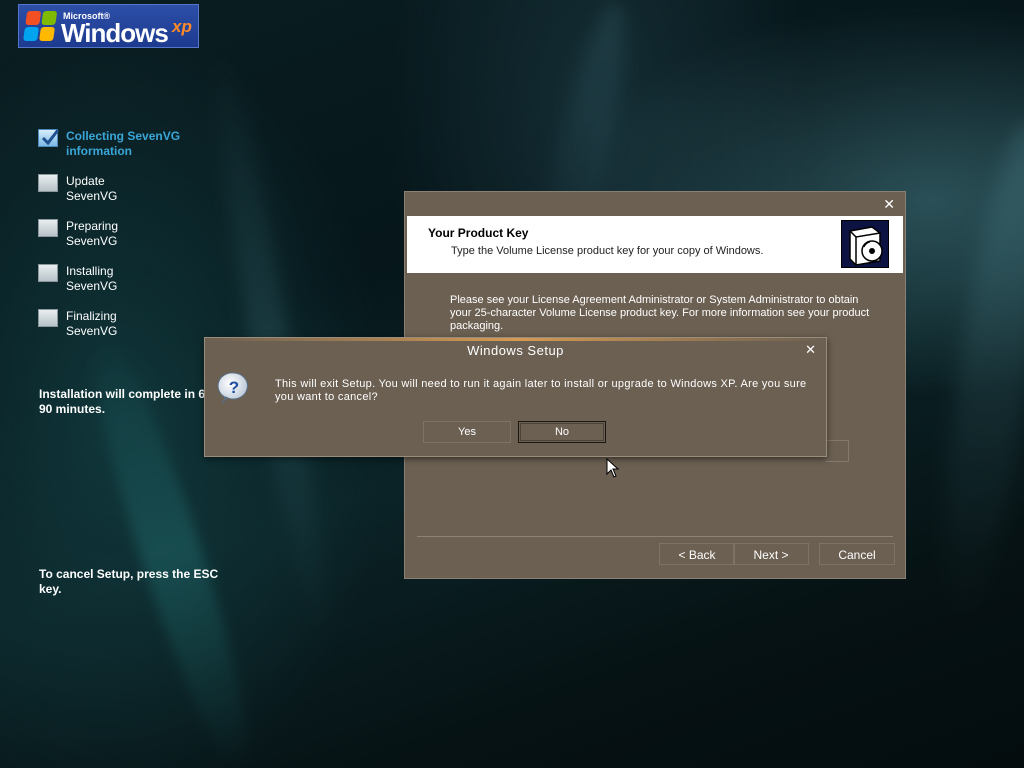 This screenshot has width=1024, height=768. I want to click on logo-xp-text: xp, so click(182, 26).